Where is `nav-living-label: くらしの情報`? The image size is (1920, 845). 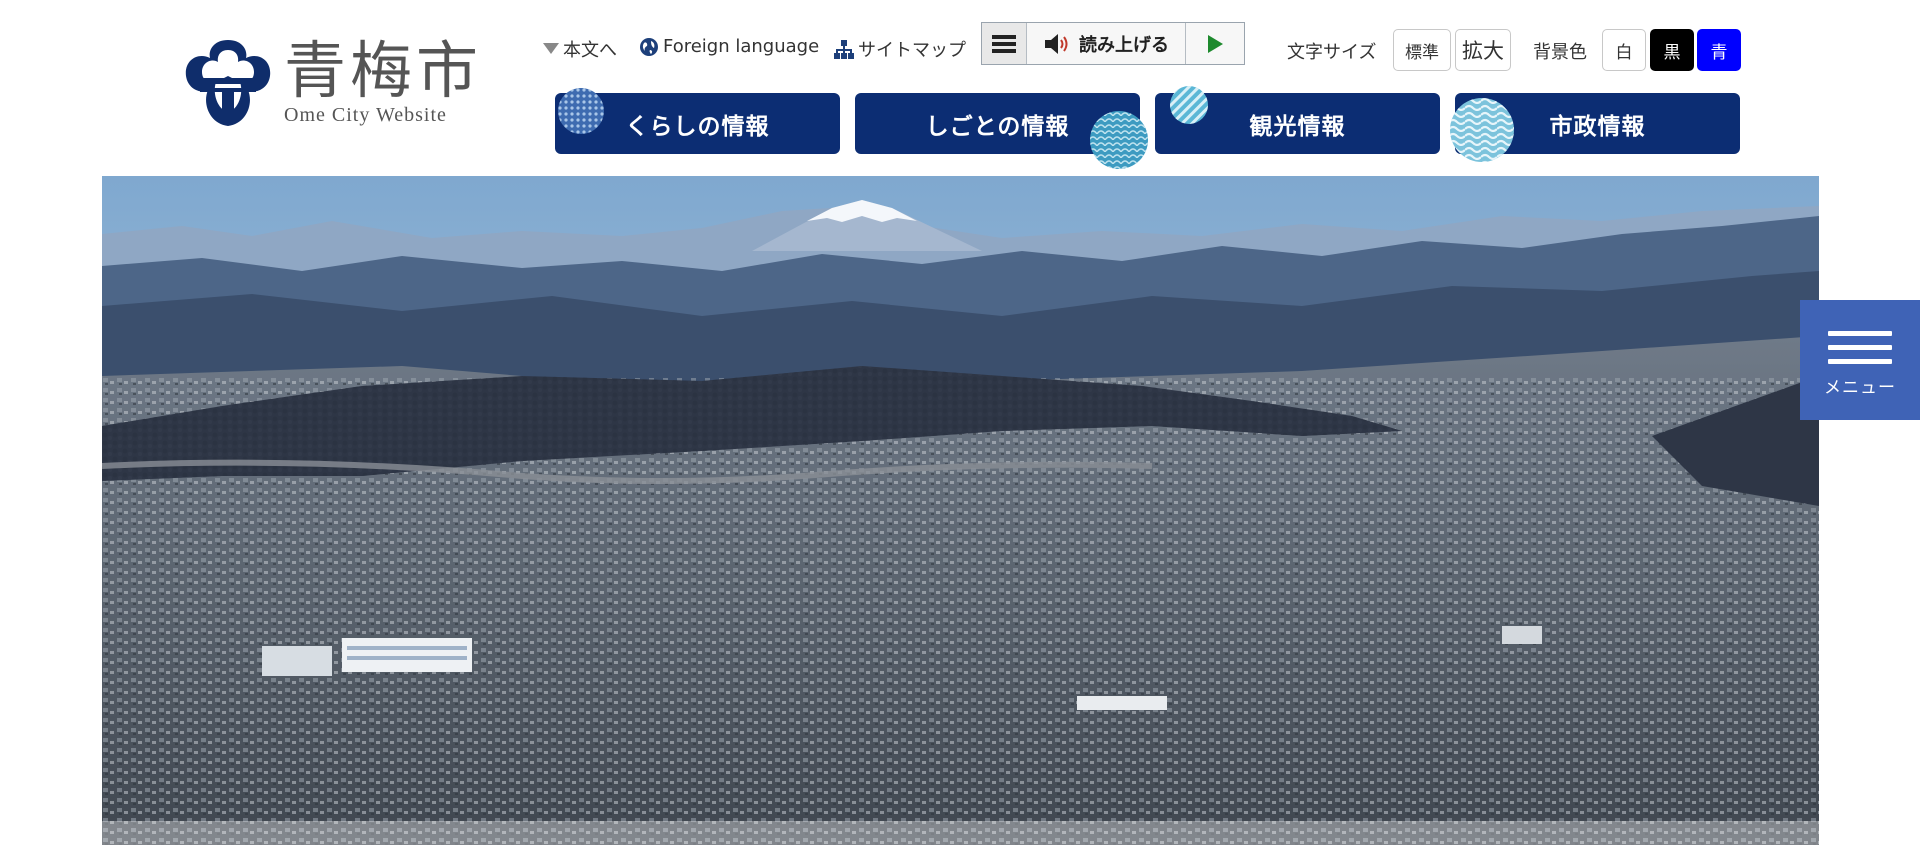
nav-living-label: くらしの情報 is located at coordinates (697, 126).